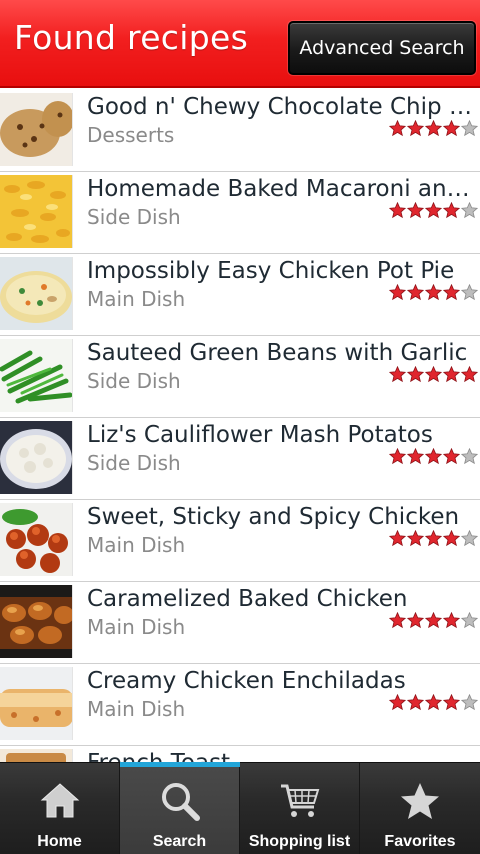  Describe the element at coordinates (300, 808) in the screenshot. I see `nav-shopping-list: Shopping list` at that location.